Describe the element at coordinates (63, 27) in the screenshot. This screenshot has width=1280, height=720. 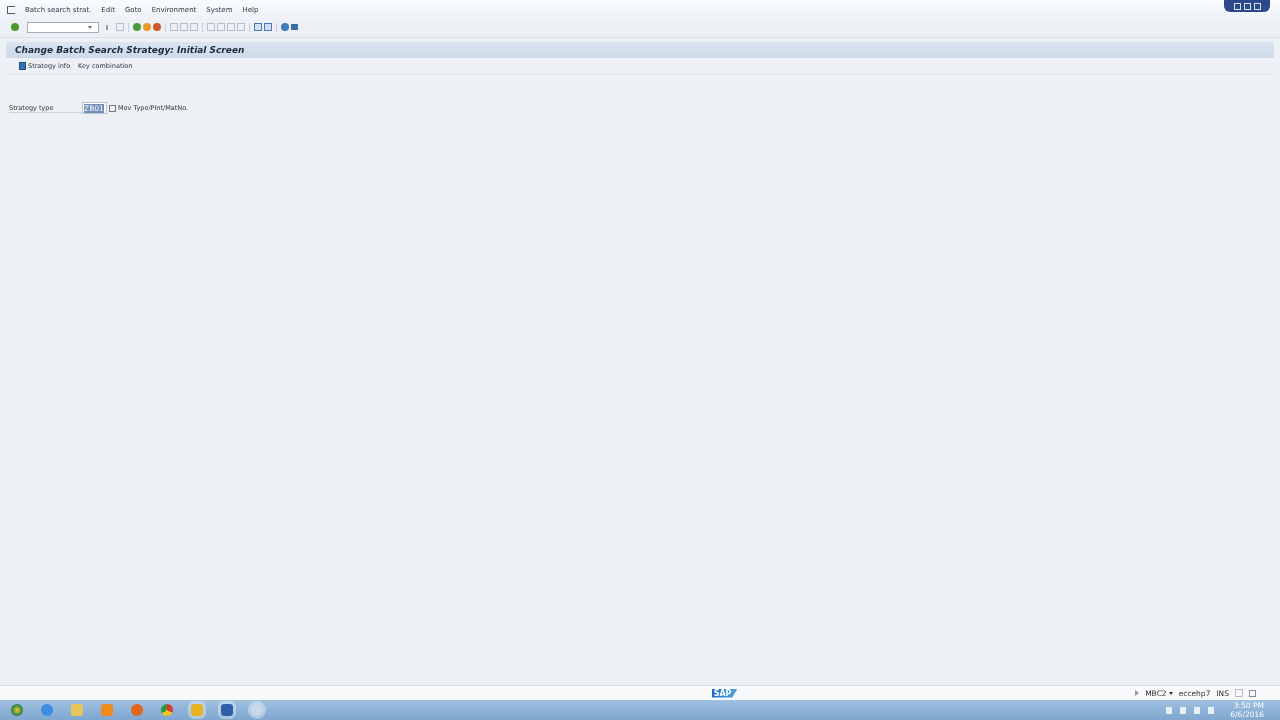
I see `command-field` at that location.